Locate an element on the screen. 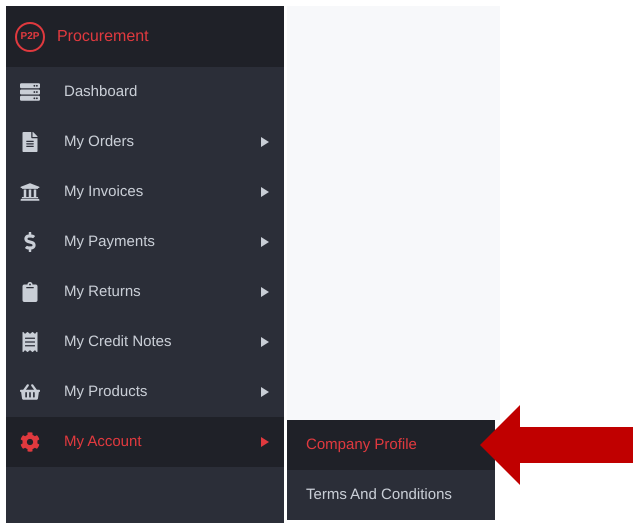 This screenshot has height=523, width=633. sidebar-item: My Account is located at coordinates (145, 442).